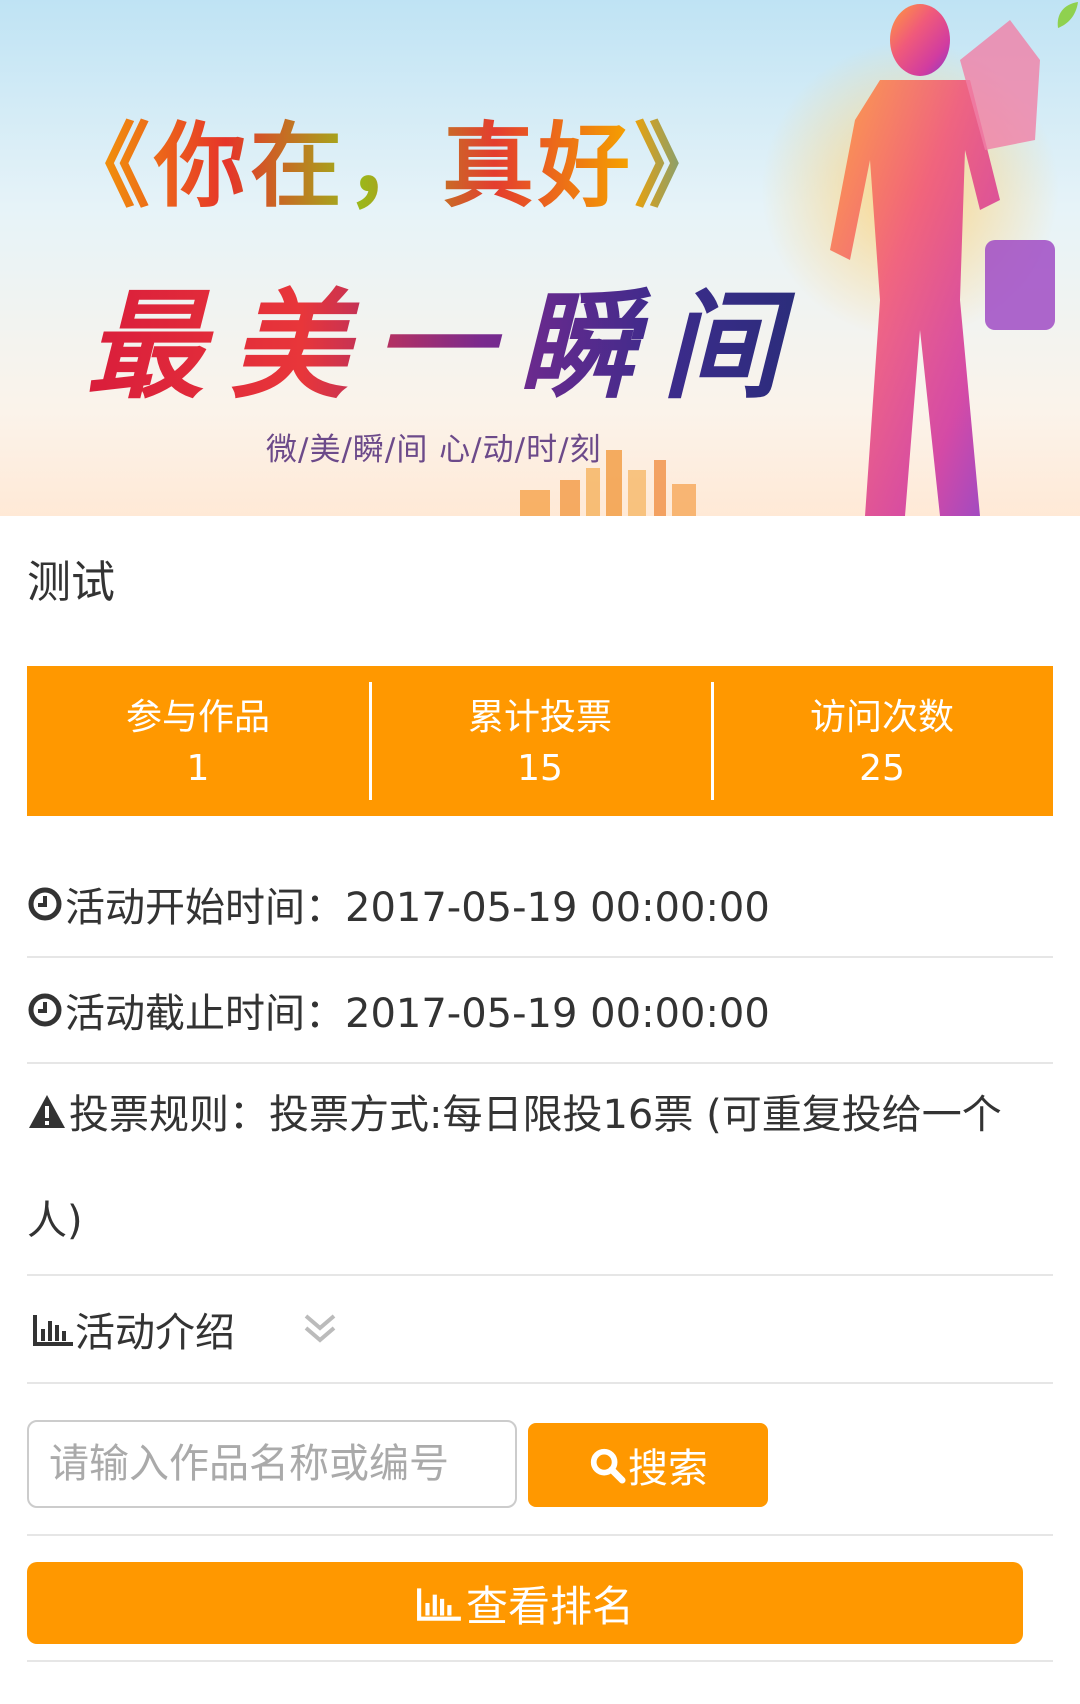 Image resolution: width=1080 pixels, height=1704 pixels. What do you see at coordinates (417, 908) in the screenshot?
I see `start-time-text: 活动开始时间：2017-05-19 00:00:00` at bounding box center [417, 908].